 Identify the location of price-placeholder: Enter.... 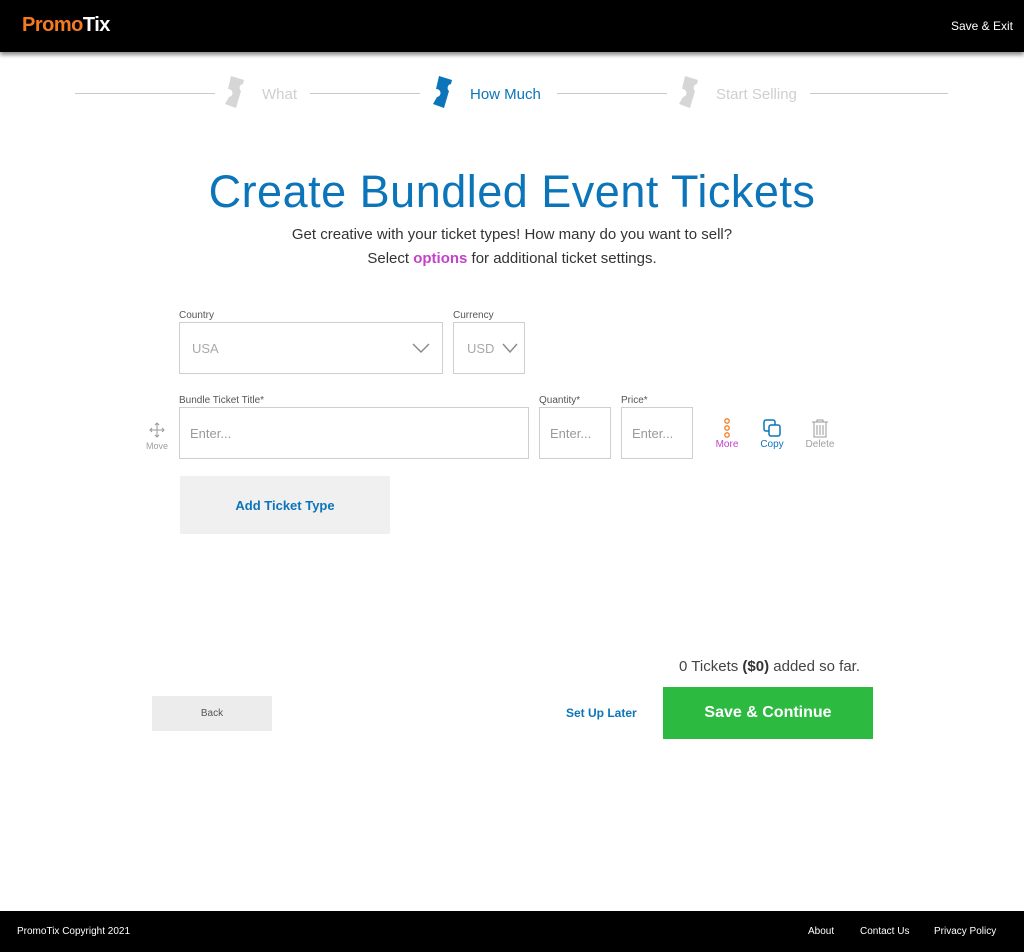
(653, 433).